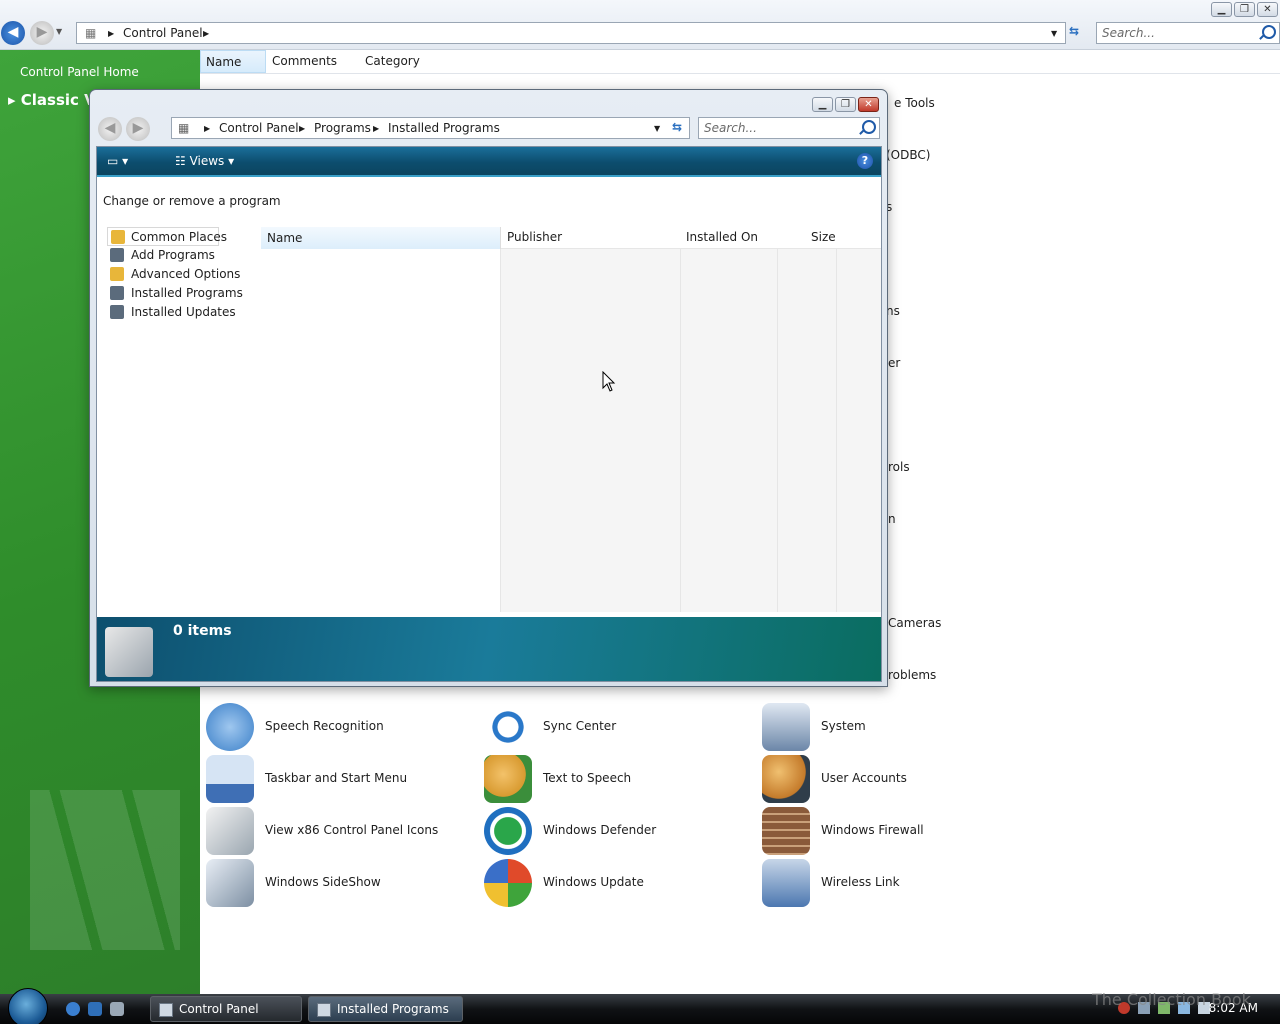  I want to click on cp-item-label: Windows Defender, so click(600, 830).